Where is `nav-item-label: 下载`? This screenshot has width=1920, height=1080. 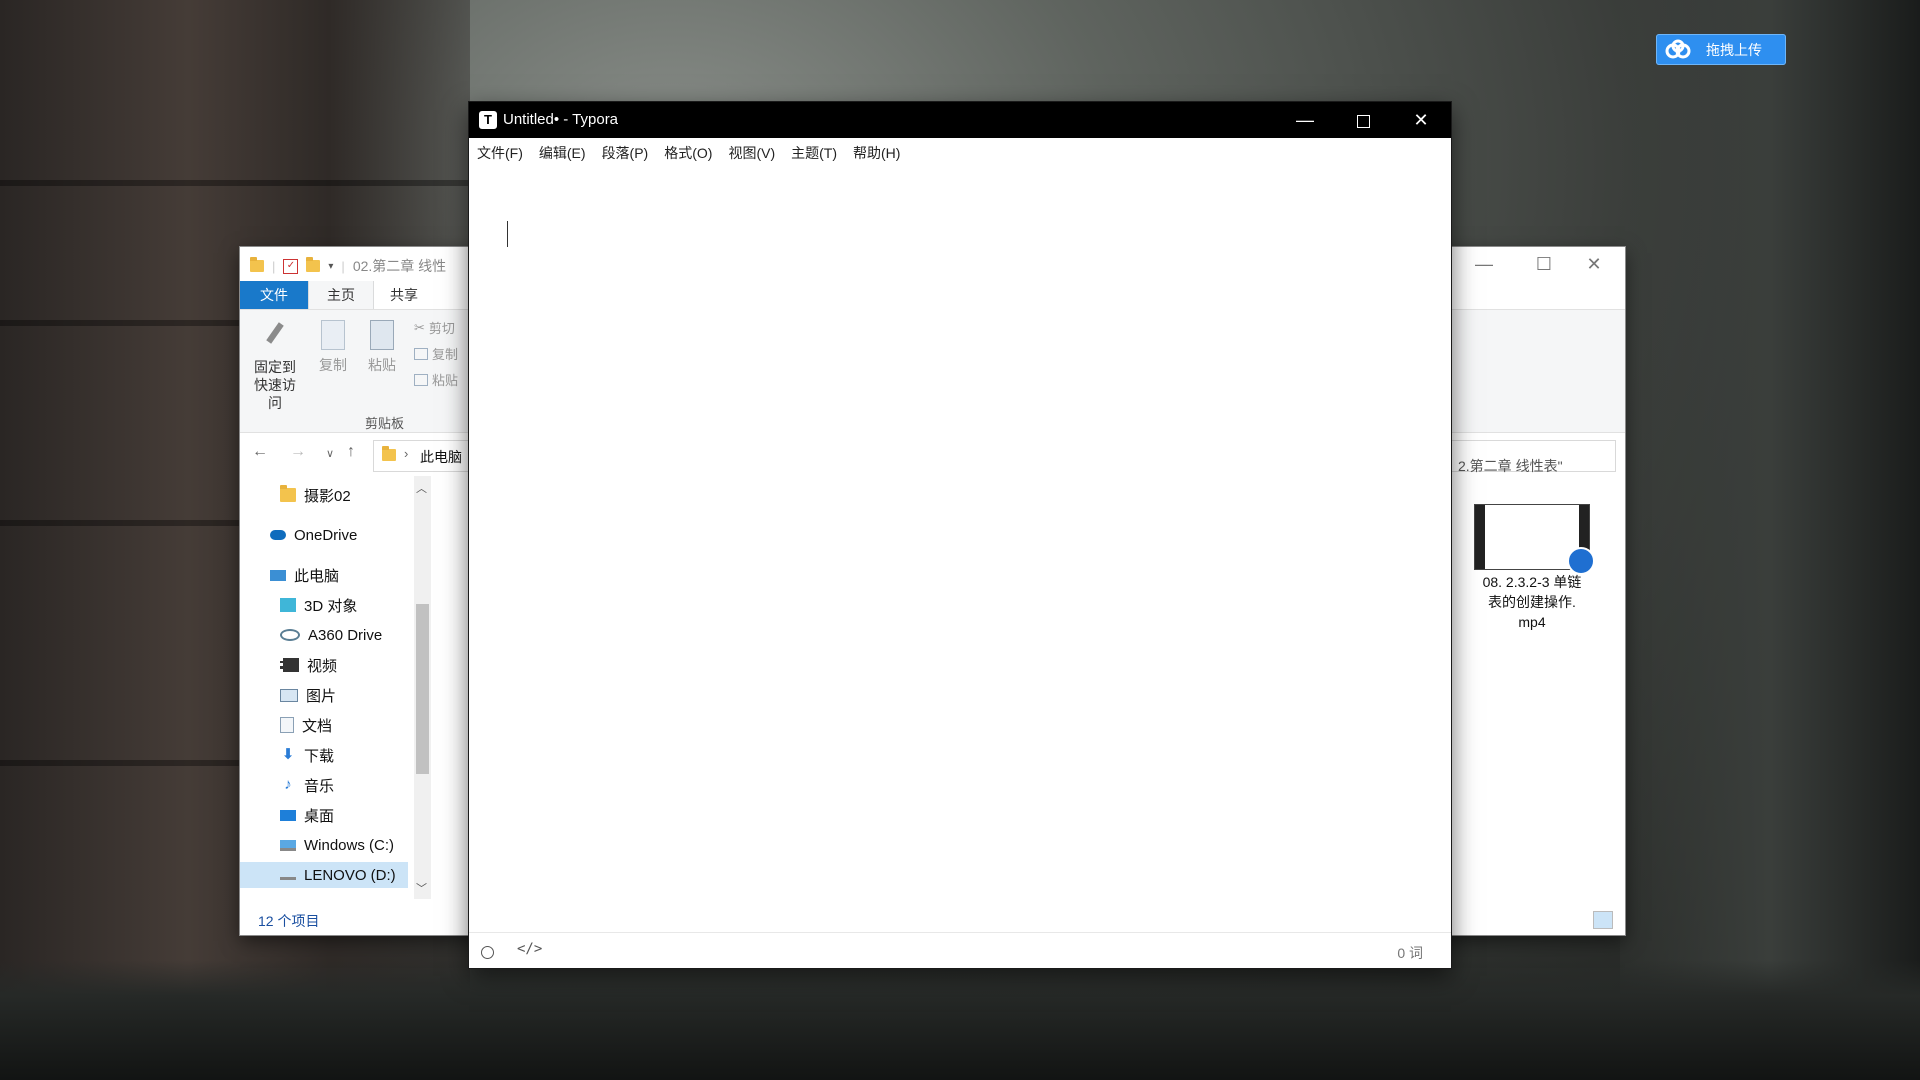 nav-item-label: 下载 is located at coordinates (319, 756).